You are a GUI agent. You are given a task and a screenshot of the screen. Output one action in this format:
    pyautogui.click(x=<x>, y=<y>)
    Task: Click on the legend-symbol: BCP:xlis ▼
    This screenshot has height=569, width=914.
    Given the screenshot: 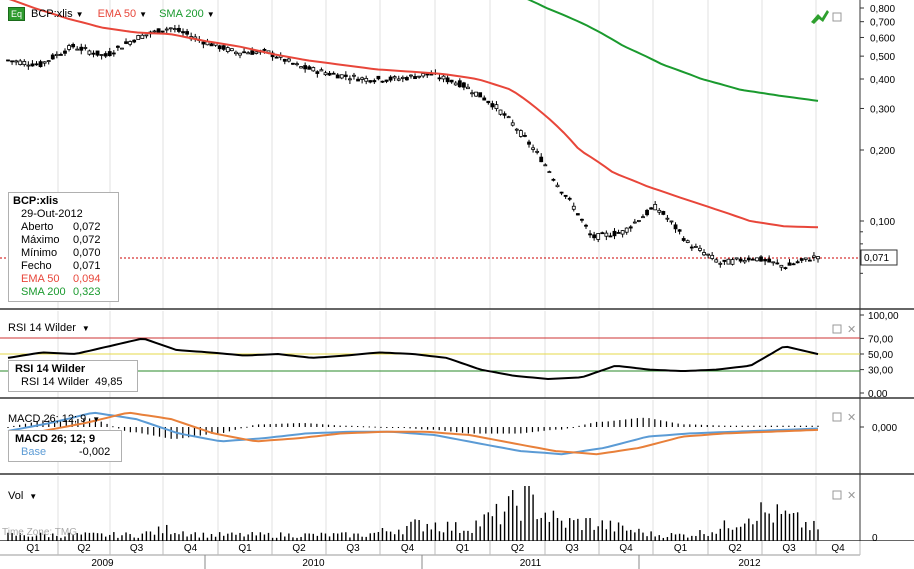 What is the action you would take?
    pyautogui.click(x=57, y=14)
    